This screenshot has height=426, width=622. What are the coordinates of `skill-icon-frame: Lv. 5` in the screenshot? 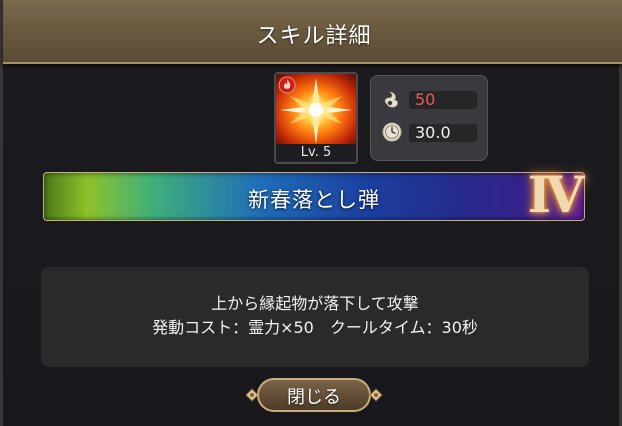 It's located at (316, 118).